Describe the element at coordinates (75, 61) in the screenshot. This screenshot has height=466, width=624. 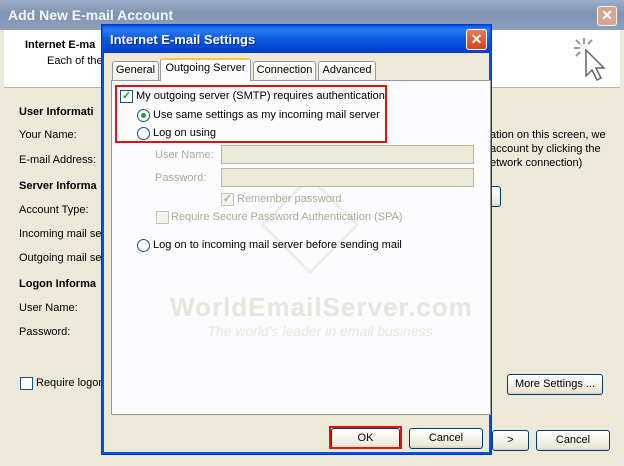
I see `background-header-subtitle: Each of the` at that location.